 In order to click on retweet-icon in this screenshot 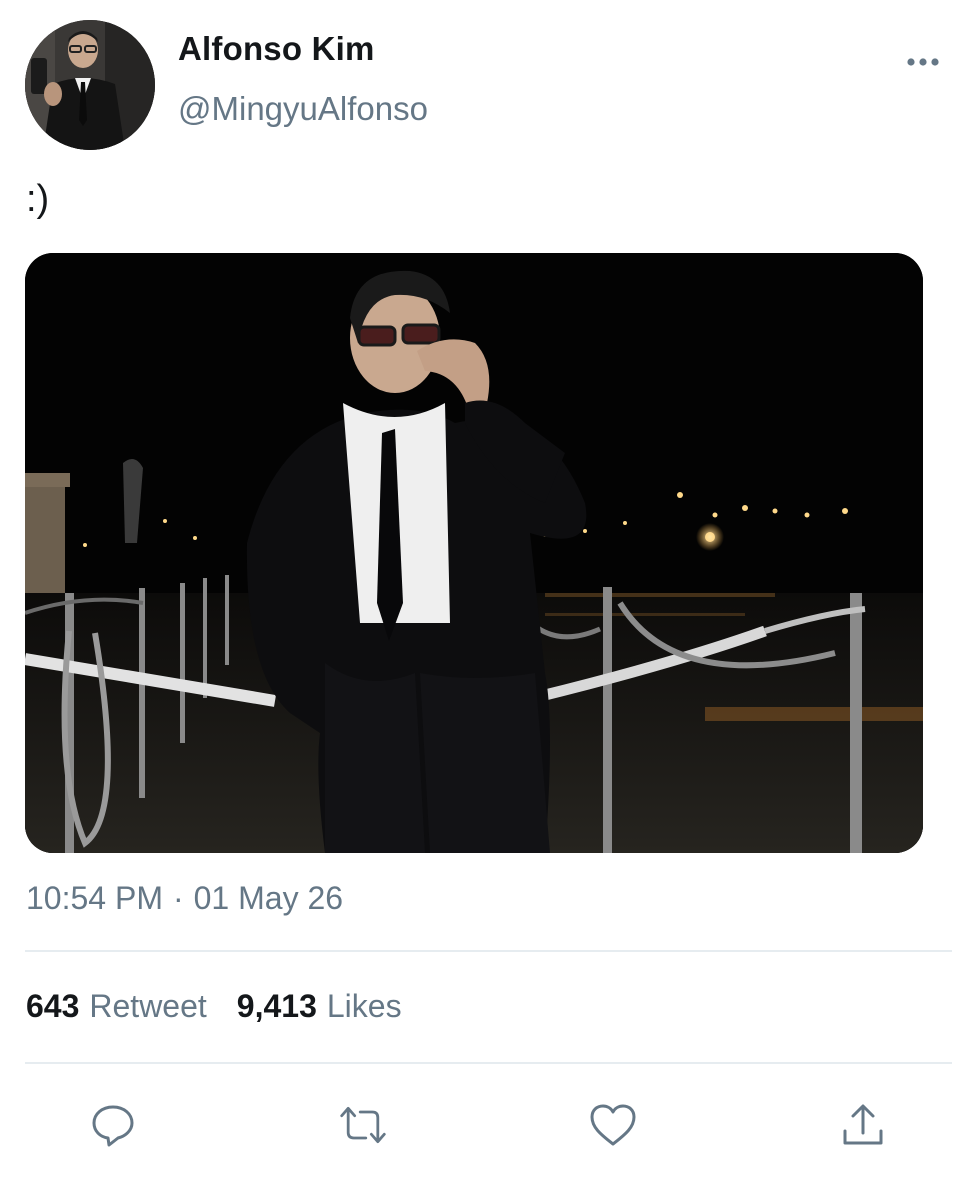, I will do `click(363, 1125)`.